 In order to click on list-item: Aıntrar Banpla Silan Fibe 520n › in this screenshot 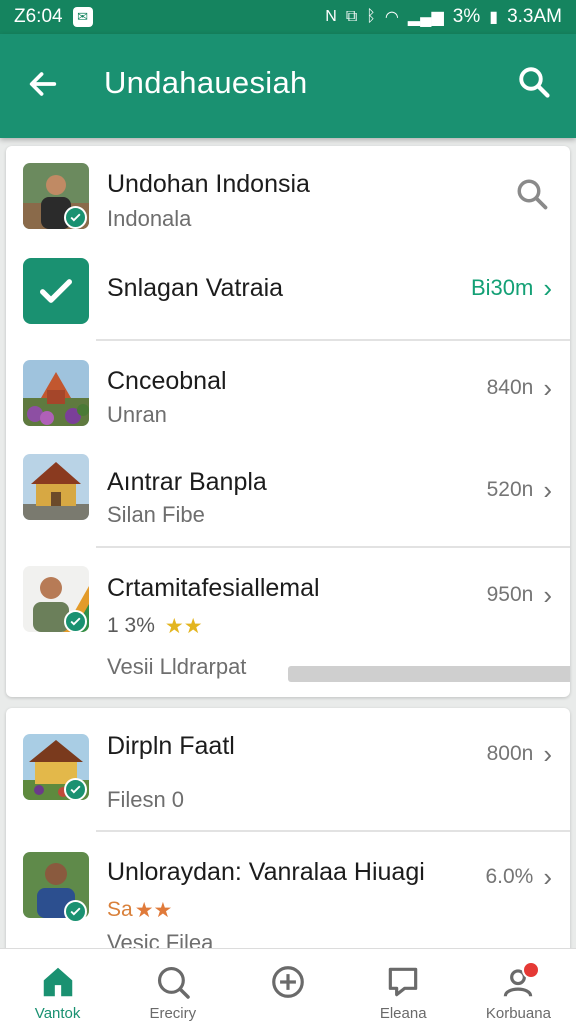, I will do `click(288, 494)`.